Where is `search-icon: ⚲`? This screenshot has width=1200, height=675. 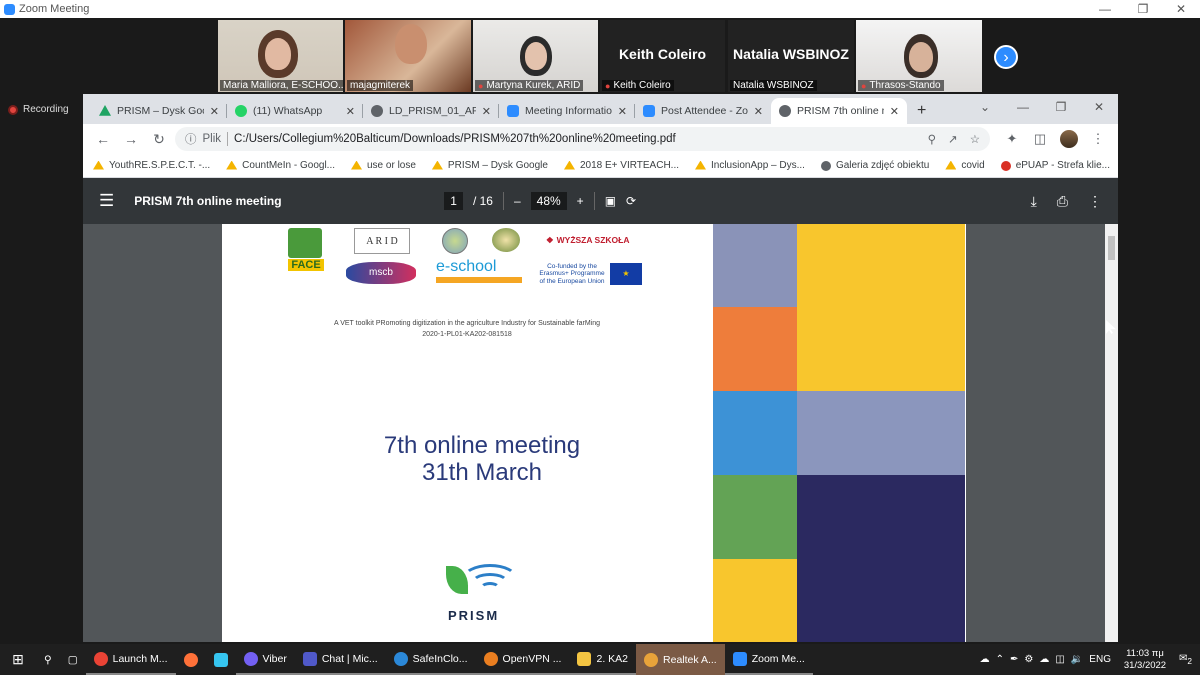 search-icon: ⚲ is located at coordinates (48, 659).